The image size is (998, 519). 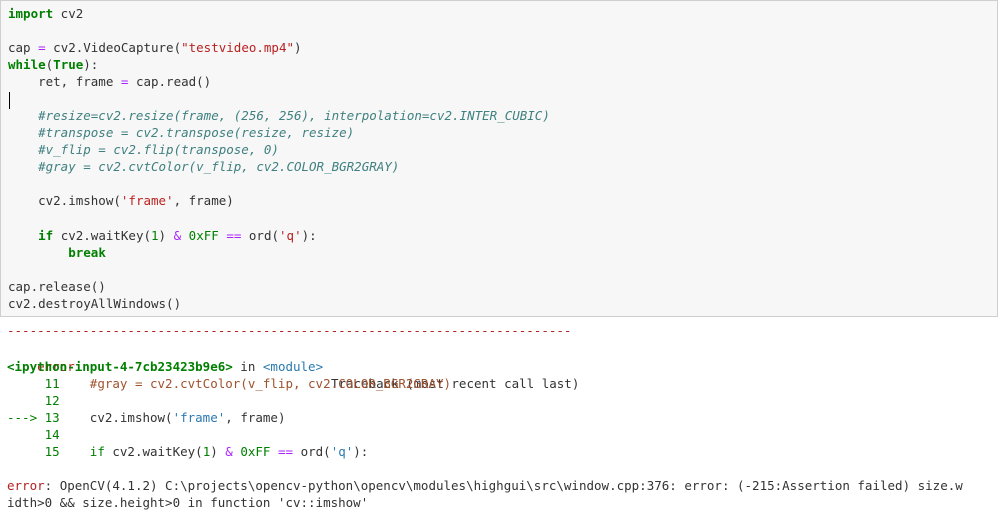 What do you see at coordinates (121, 200) in the screenshot?
I see `code-line-9: cv2.imshow('frame', frame)` at bounding box center [121, 200].